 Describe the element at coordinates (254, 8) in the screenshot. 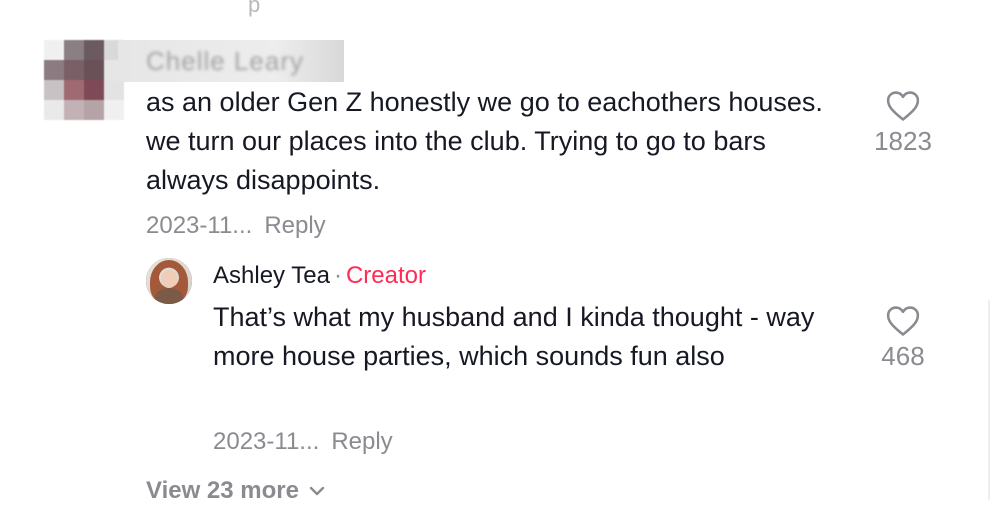

I see `cut-off-text: p` at that location.